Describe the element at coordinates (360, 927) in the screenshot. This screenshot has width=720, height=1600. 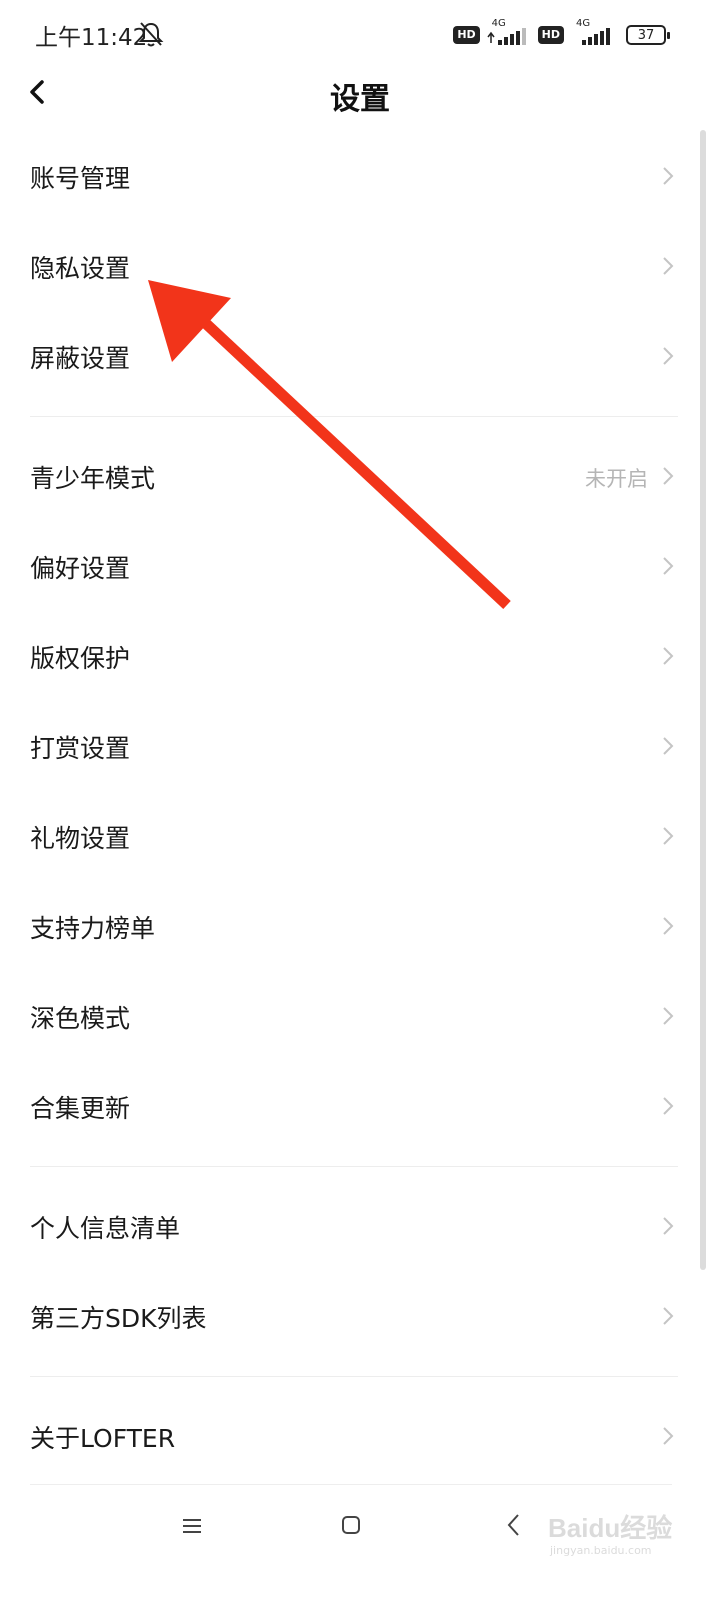
I see `settings-item-support-ranking: 支持力榜单` at that location.